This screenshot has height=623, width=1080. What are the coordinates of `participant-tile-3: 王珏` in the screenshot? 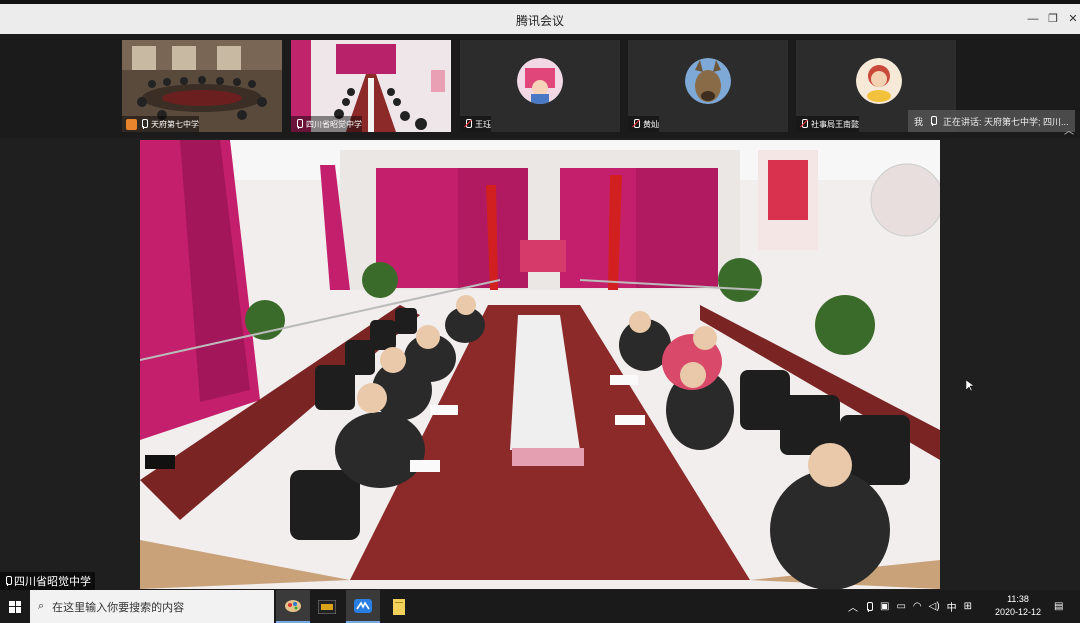 It's located at (540, 86).